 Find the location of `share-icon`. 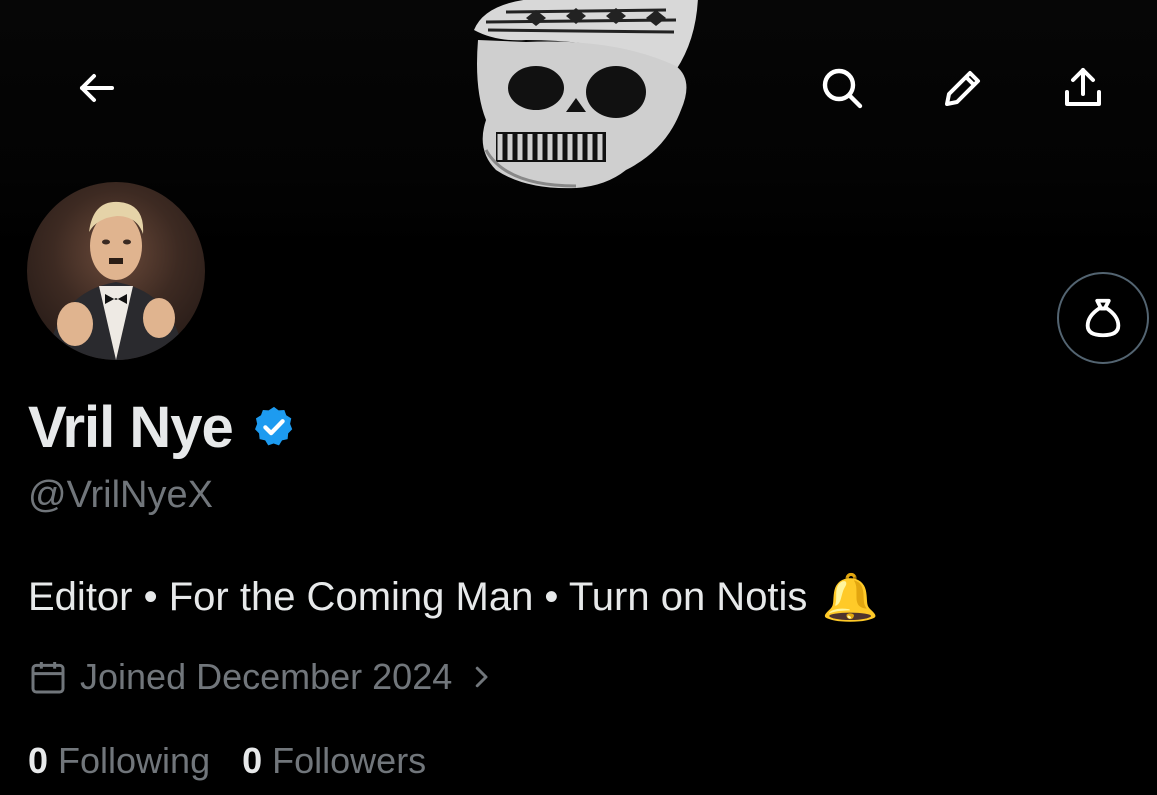

share-icon is located at coordinates (1083, 87).